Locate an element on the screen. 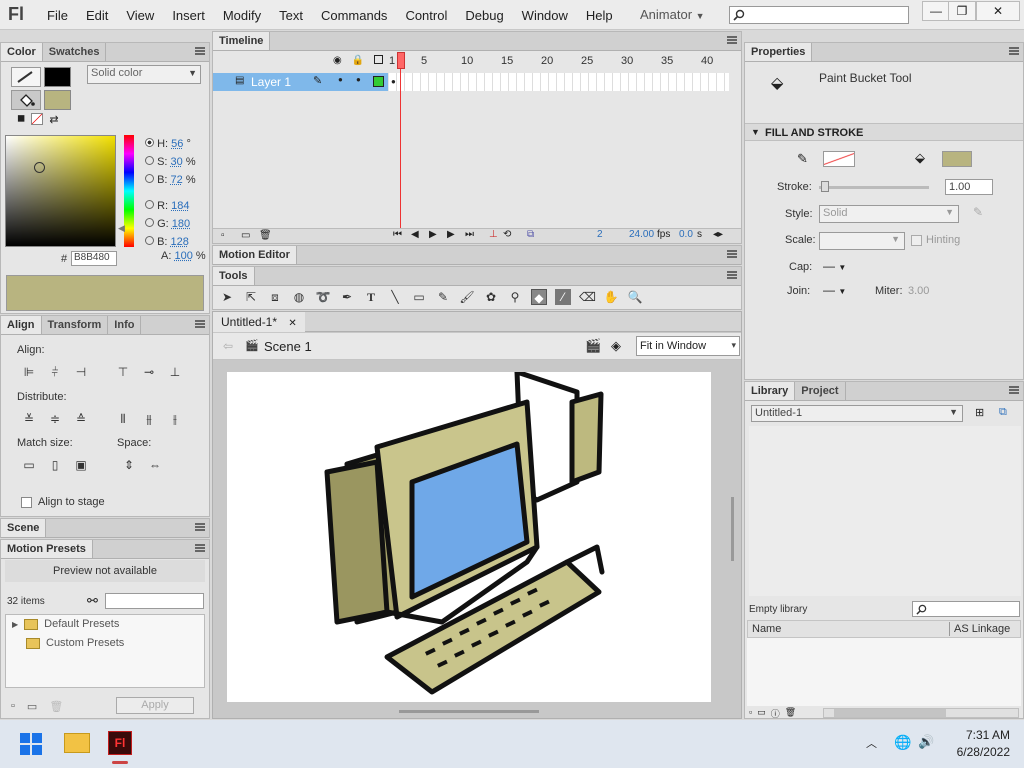 Image resolution: width=1024 pixels, height=768 pixels. hinting-checkbox is located at coordinates (916, 240).